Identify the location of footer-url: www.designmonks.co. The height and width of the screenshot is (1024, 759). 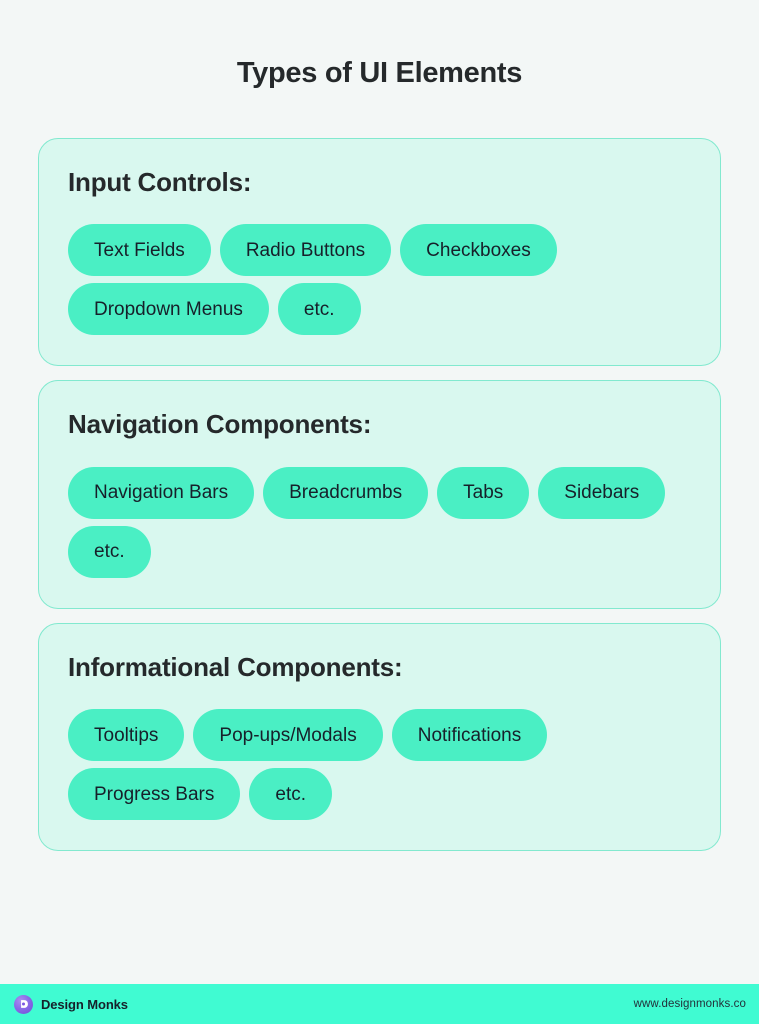
(690, 1004).